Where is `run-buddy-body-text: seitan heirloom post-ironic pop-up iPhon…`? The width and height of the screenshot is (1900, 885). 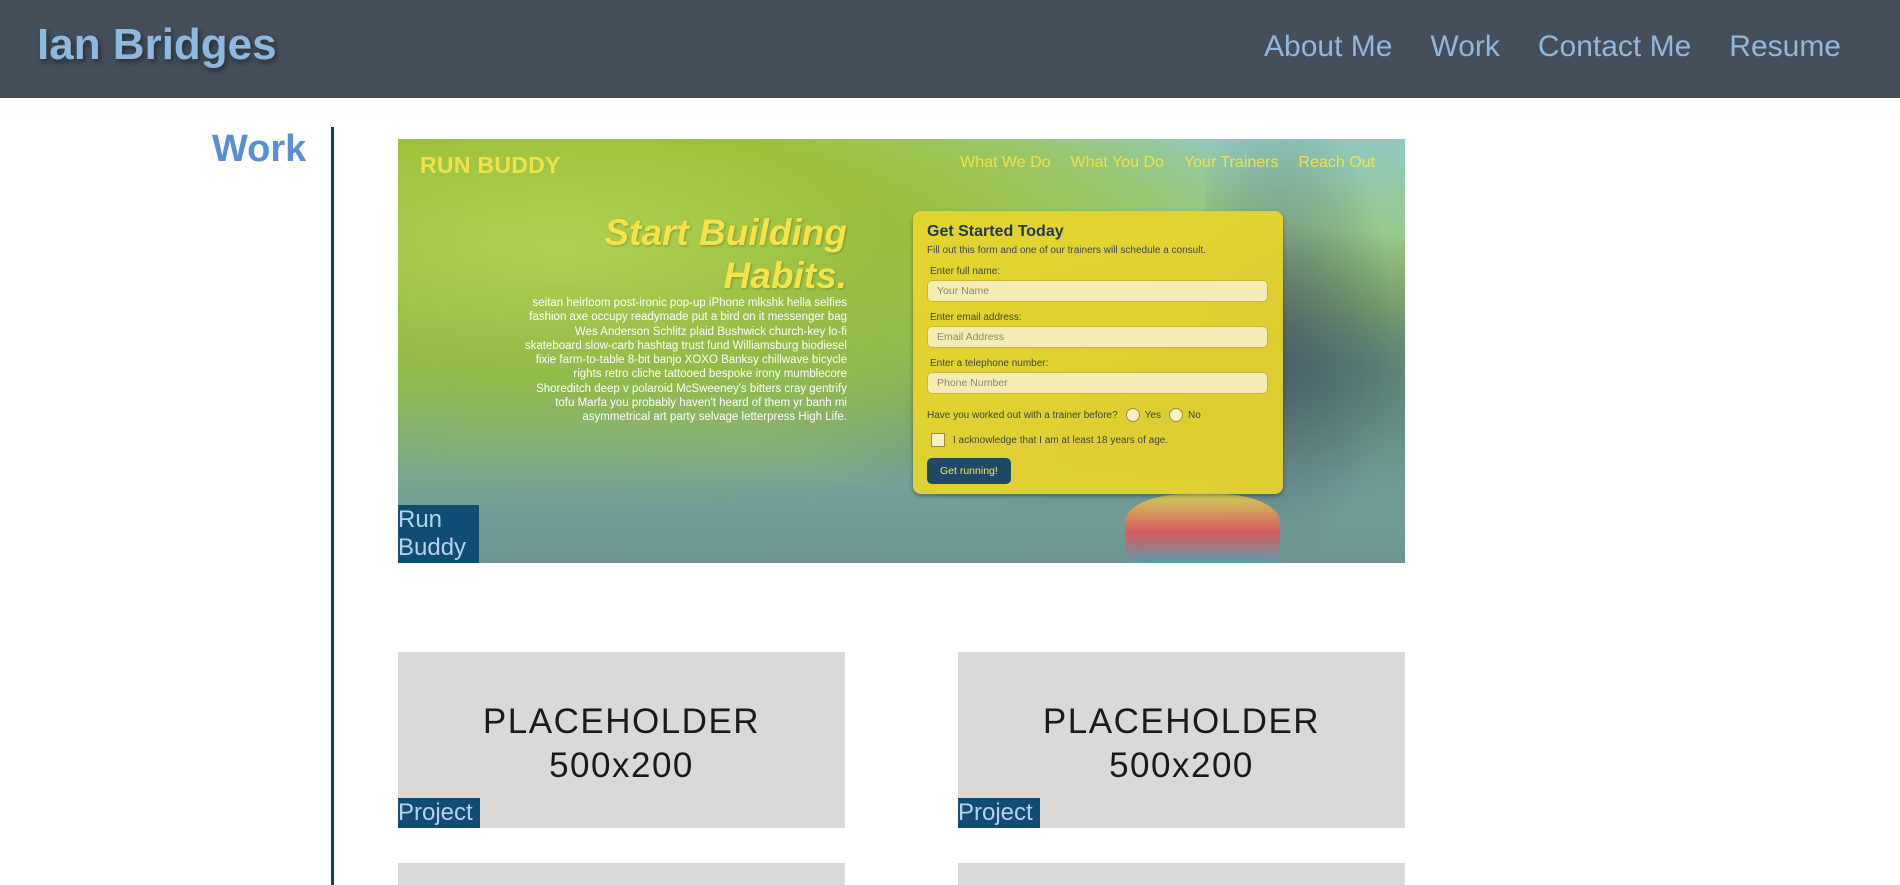 run-buddy-body-text: seitan heirloom post-ironic pop-up iPhon… is located at coordinates (685, 360).